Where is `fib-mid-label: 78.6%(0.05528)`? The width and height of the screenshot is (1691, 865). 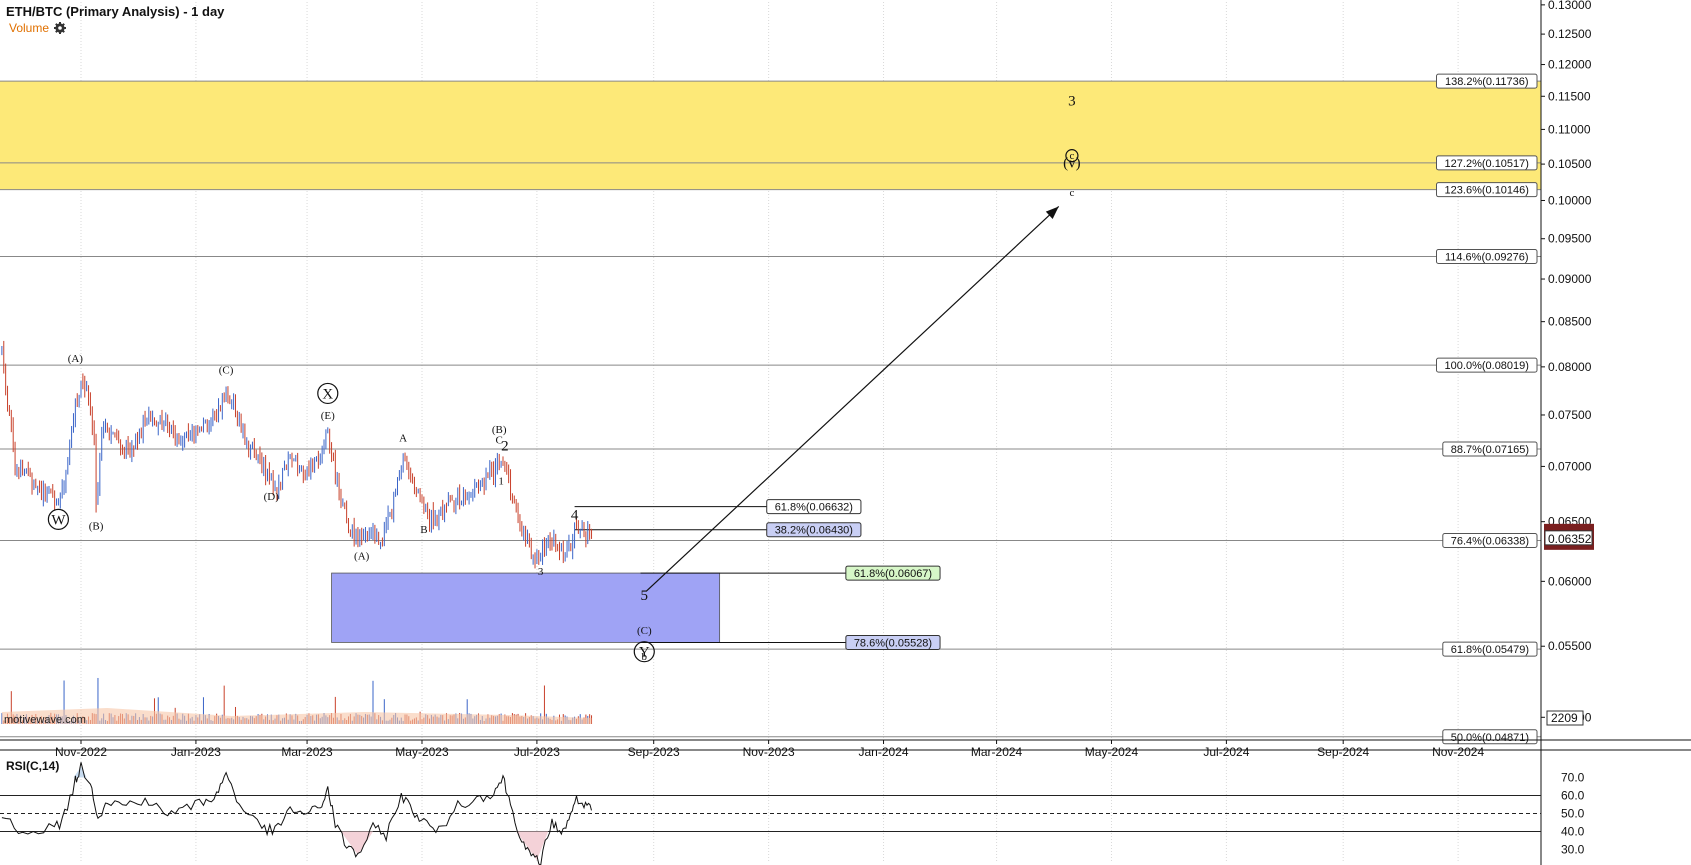
fib-mid-label: 78.6%(0.05528) is located at coordinates (893, 643).